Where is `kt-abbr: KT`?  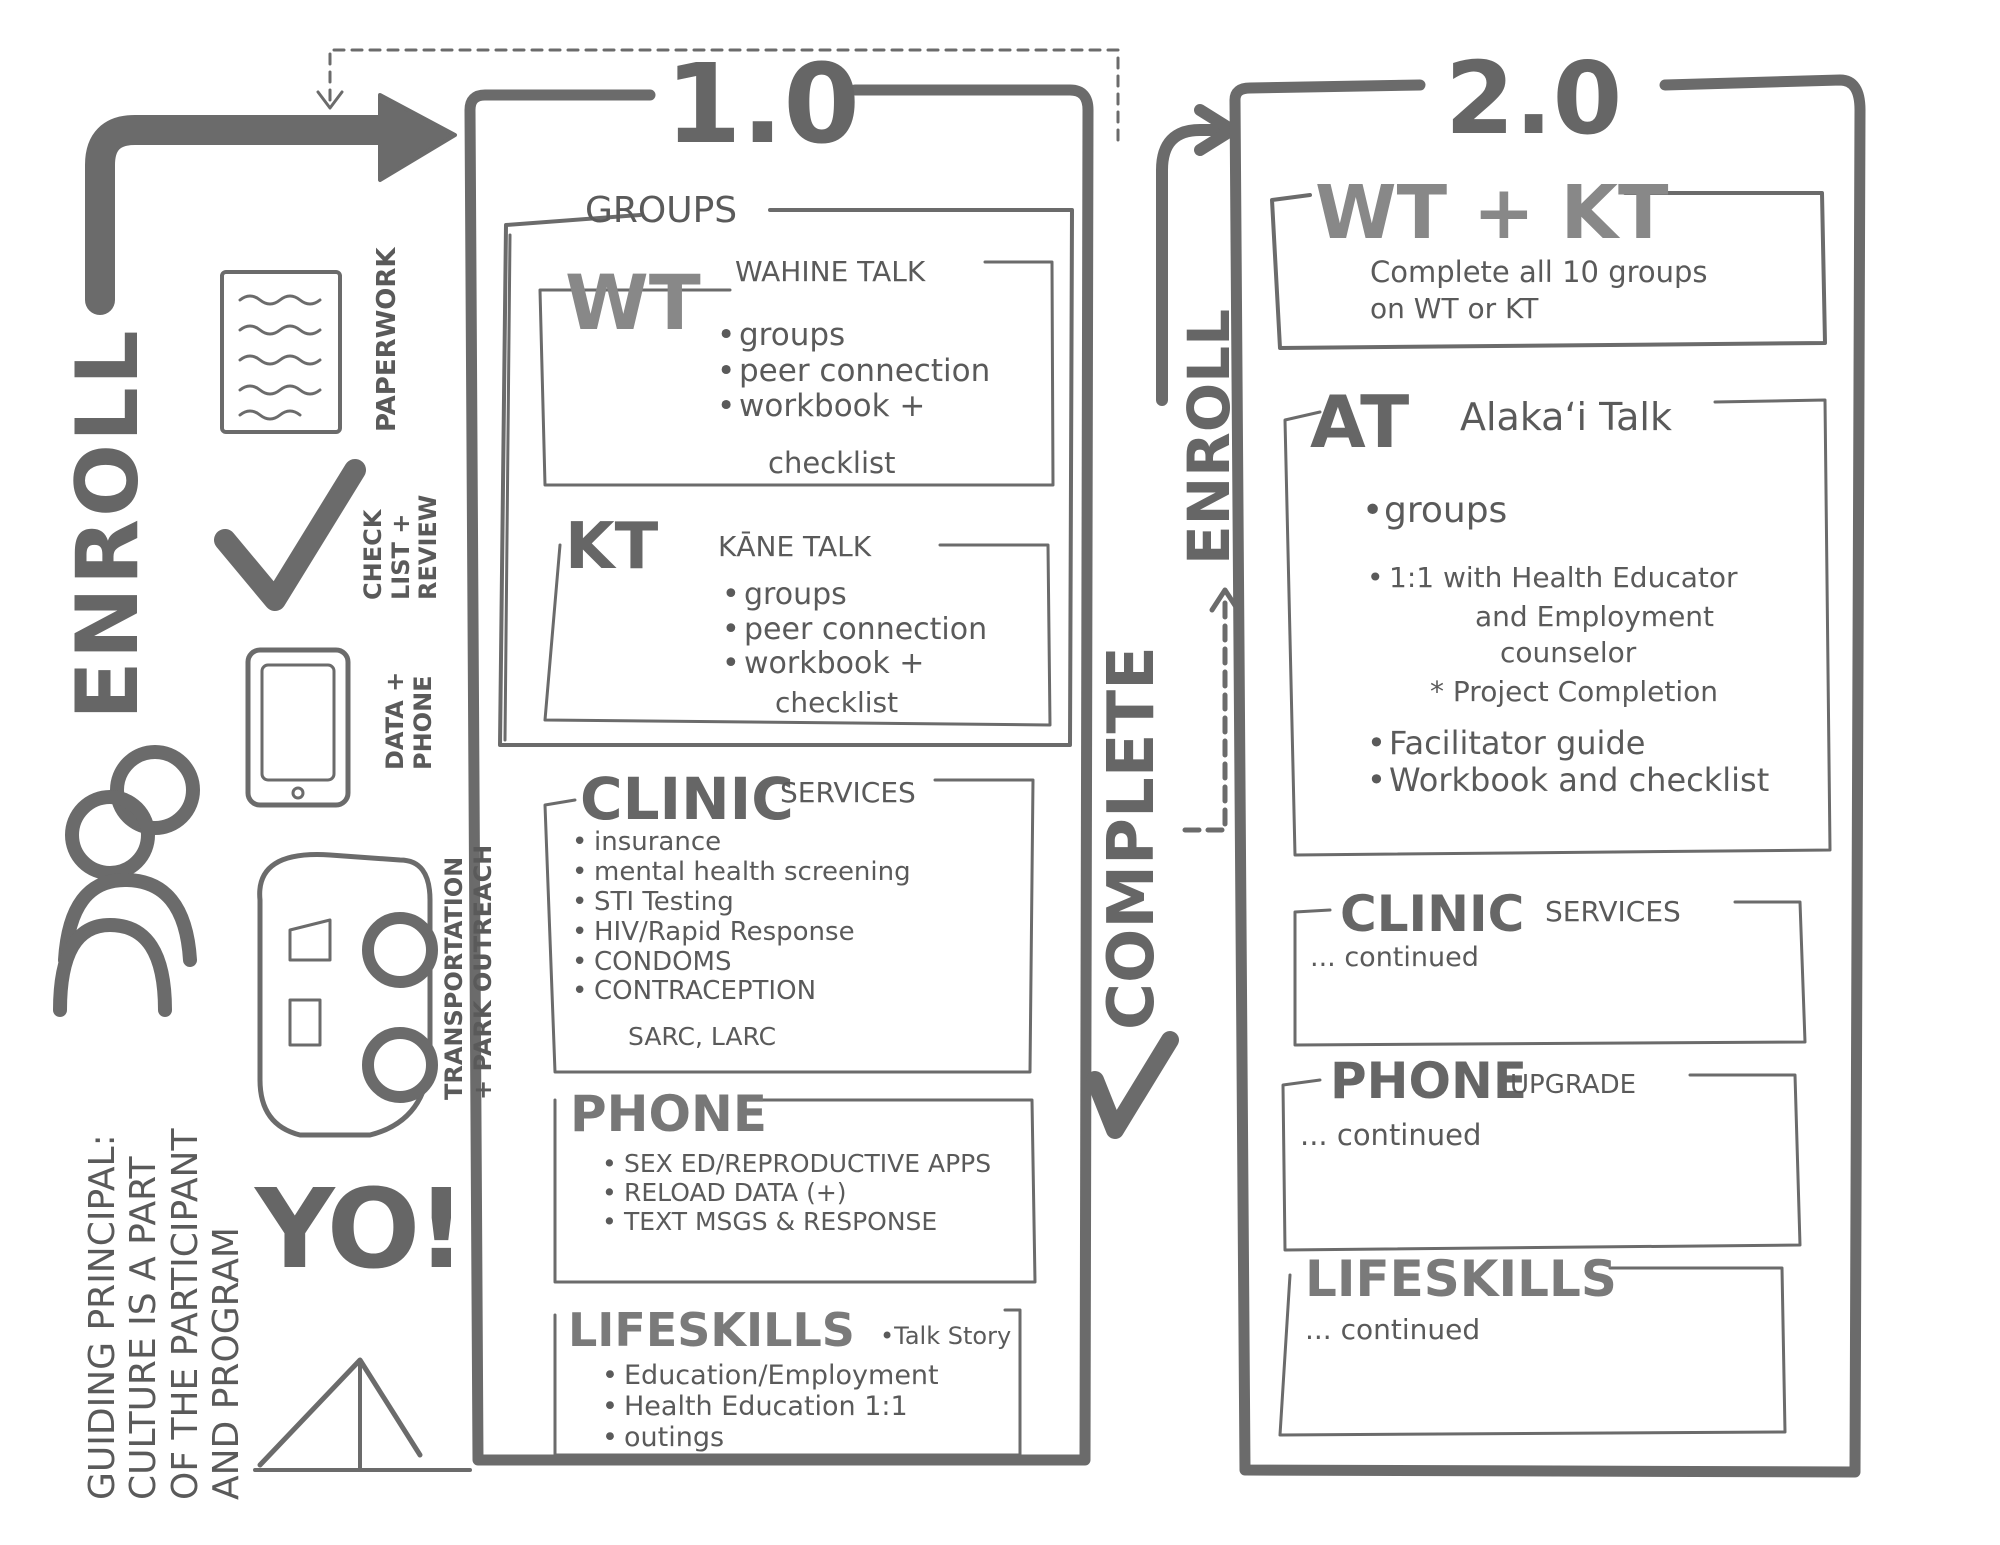 kt-abbr: KT is located at coordinates (612, 547).